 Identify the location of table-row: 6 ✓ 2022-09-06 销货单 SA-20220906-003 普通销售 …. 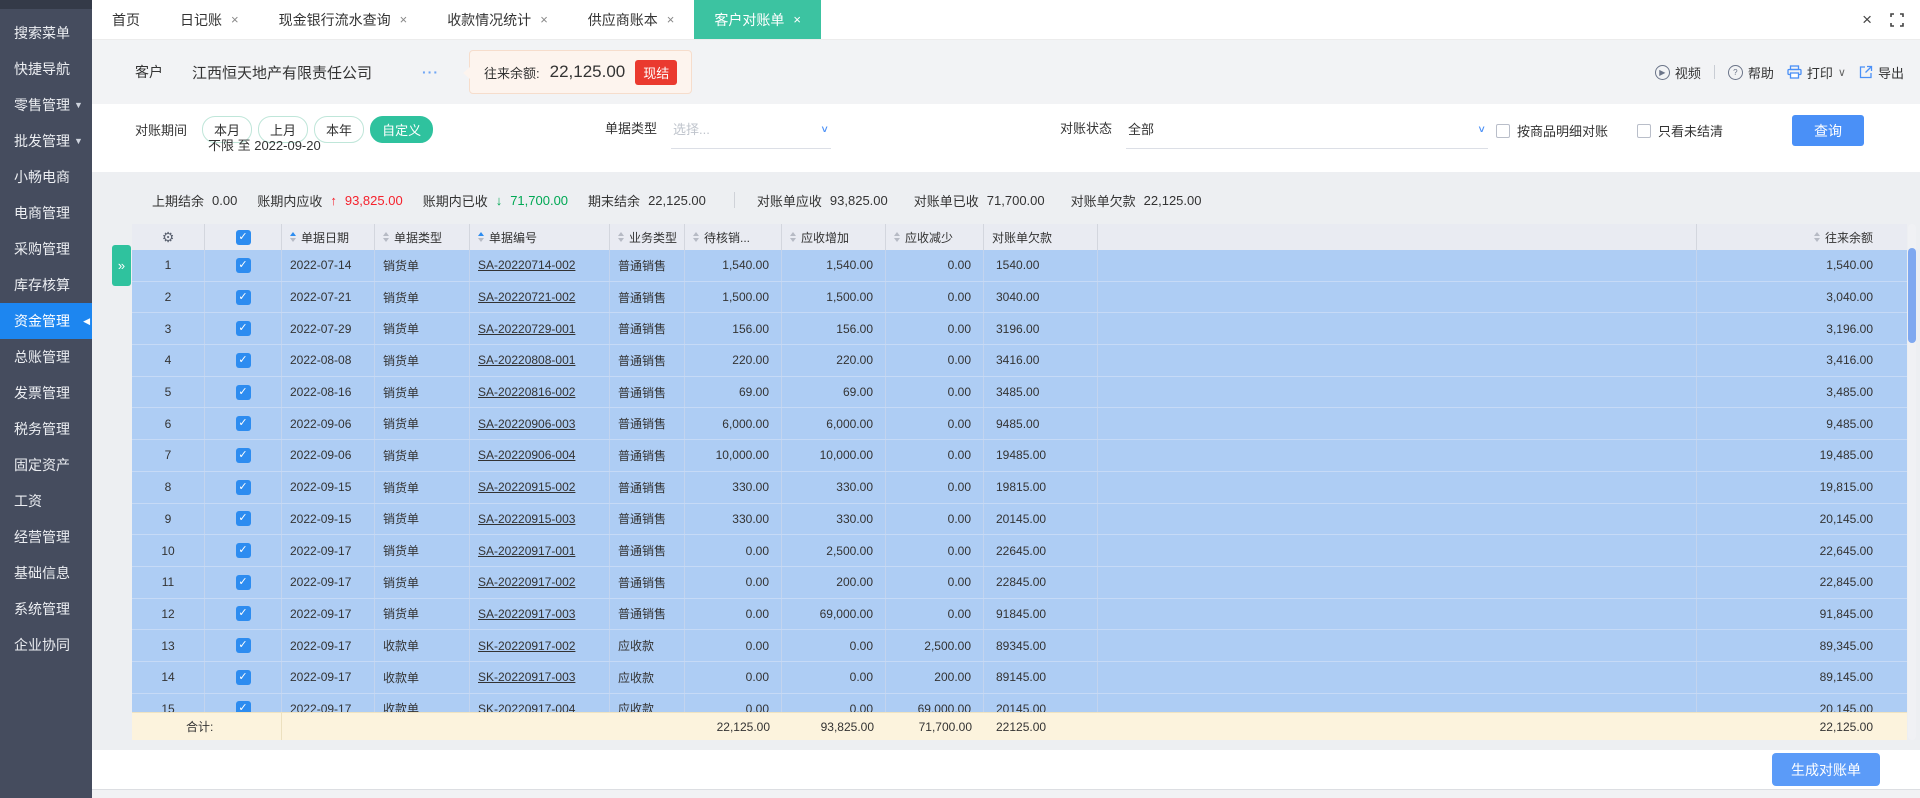
(1019, 424).